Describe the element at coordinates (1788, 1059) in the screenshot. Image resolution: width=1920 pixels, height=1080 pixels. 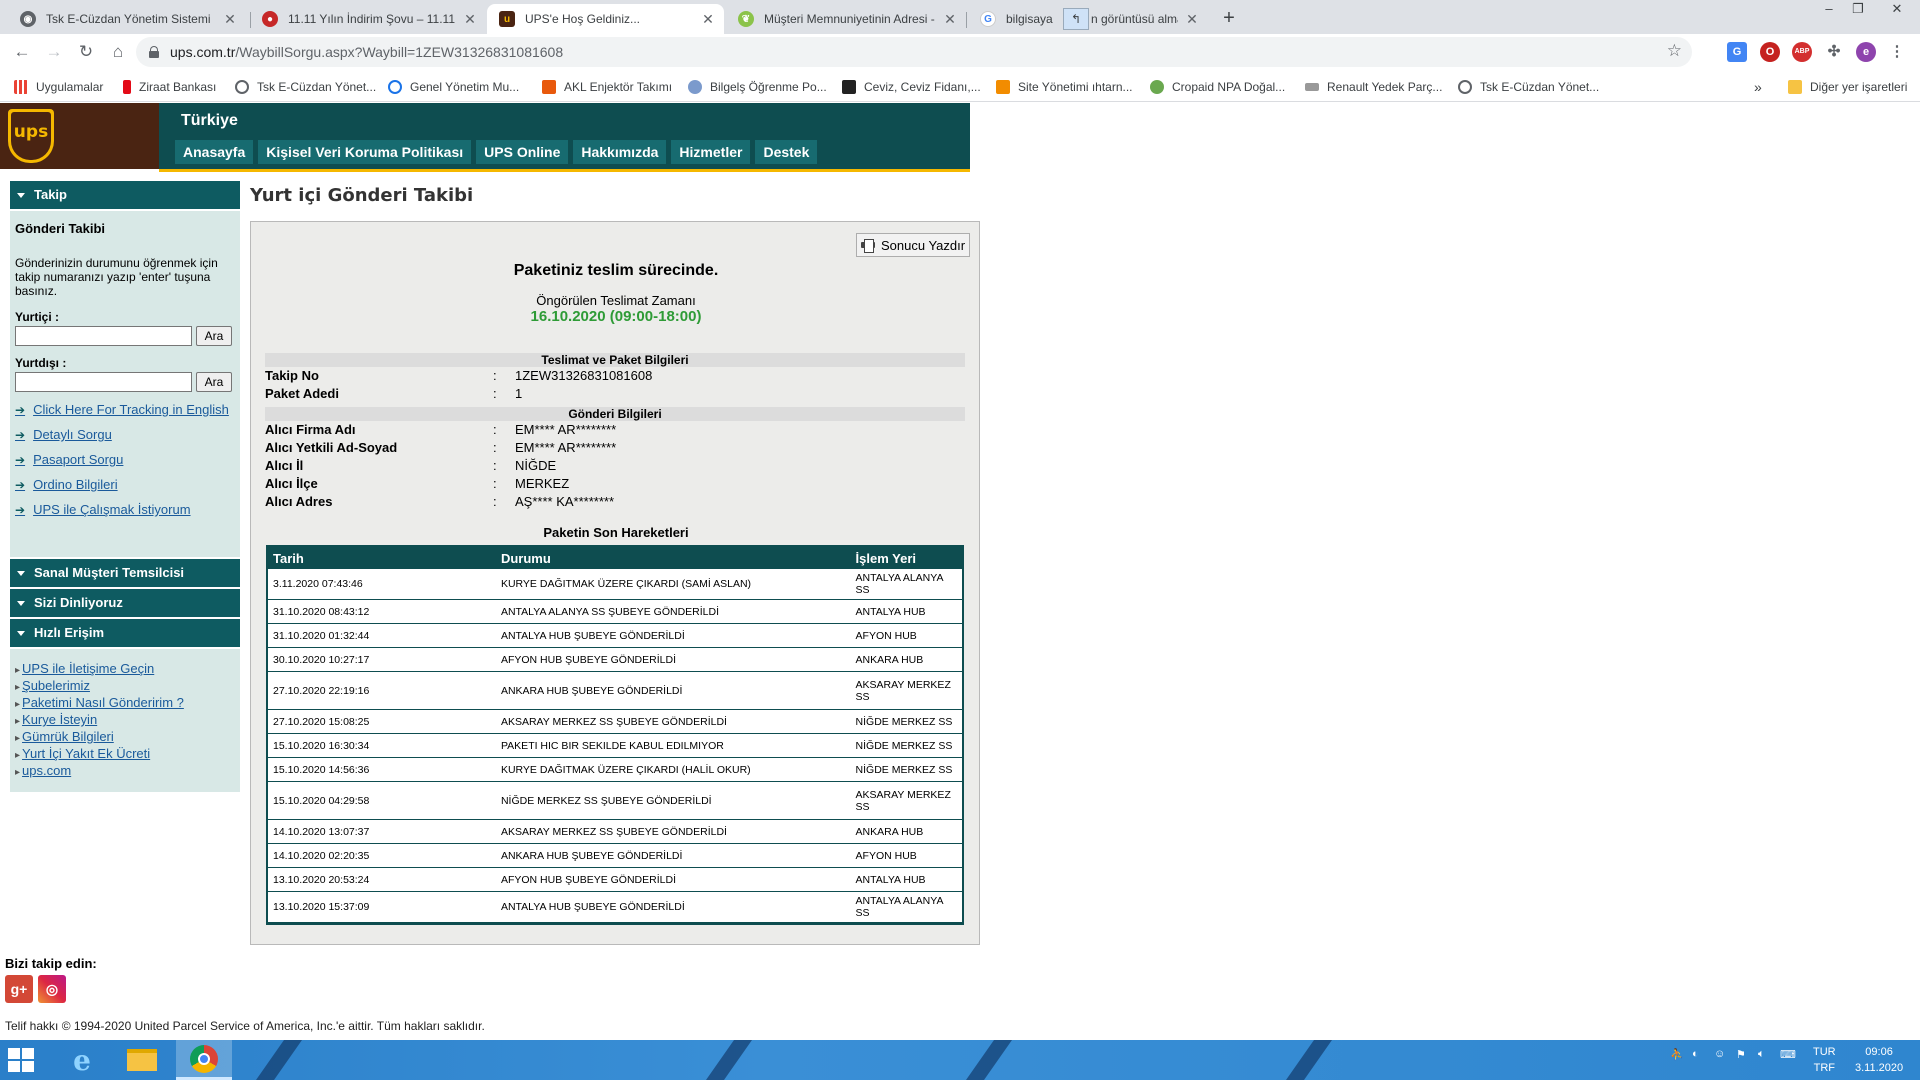
I see `tray-keyboard-icon: ⌨` at that location.